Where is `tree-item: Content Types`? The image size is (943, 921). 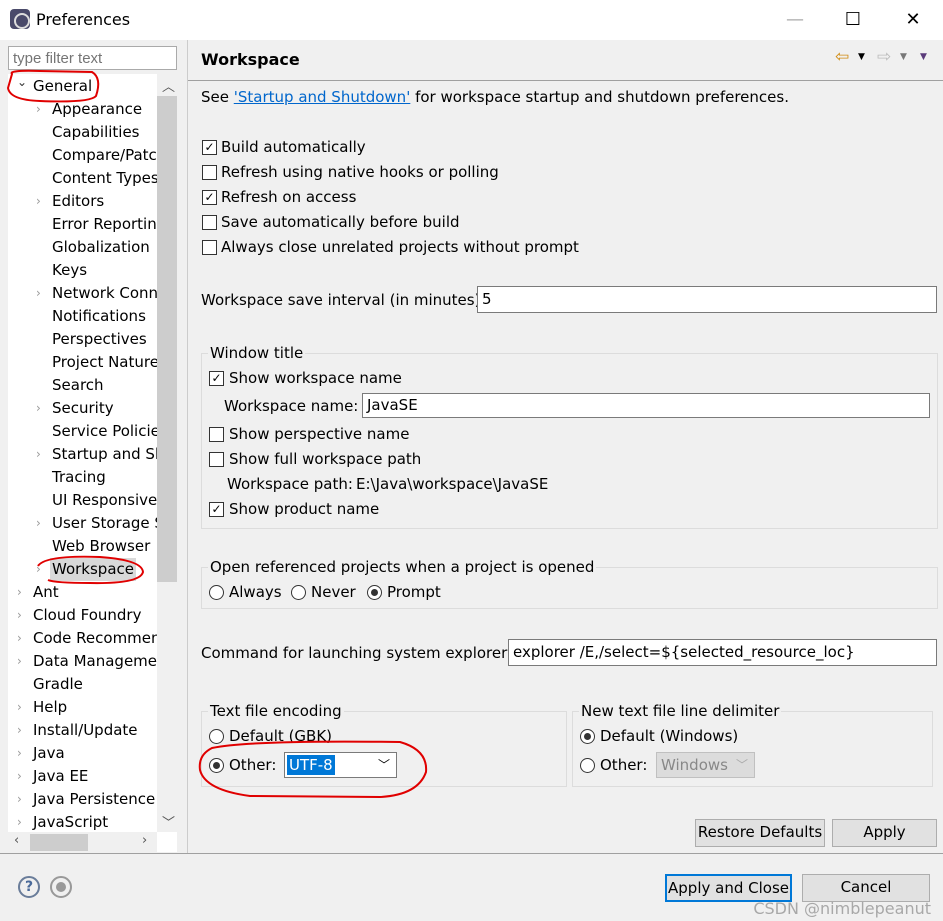 tree-item: Content Types is located at coordinates (82, 178).